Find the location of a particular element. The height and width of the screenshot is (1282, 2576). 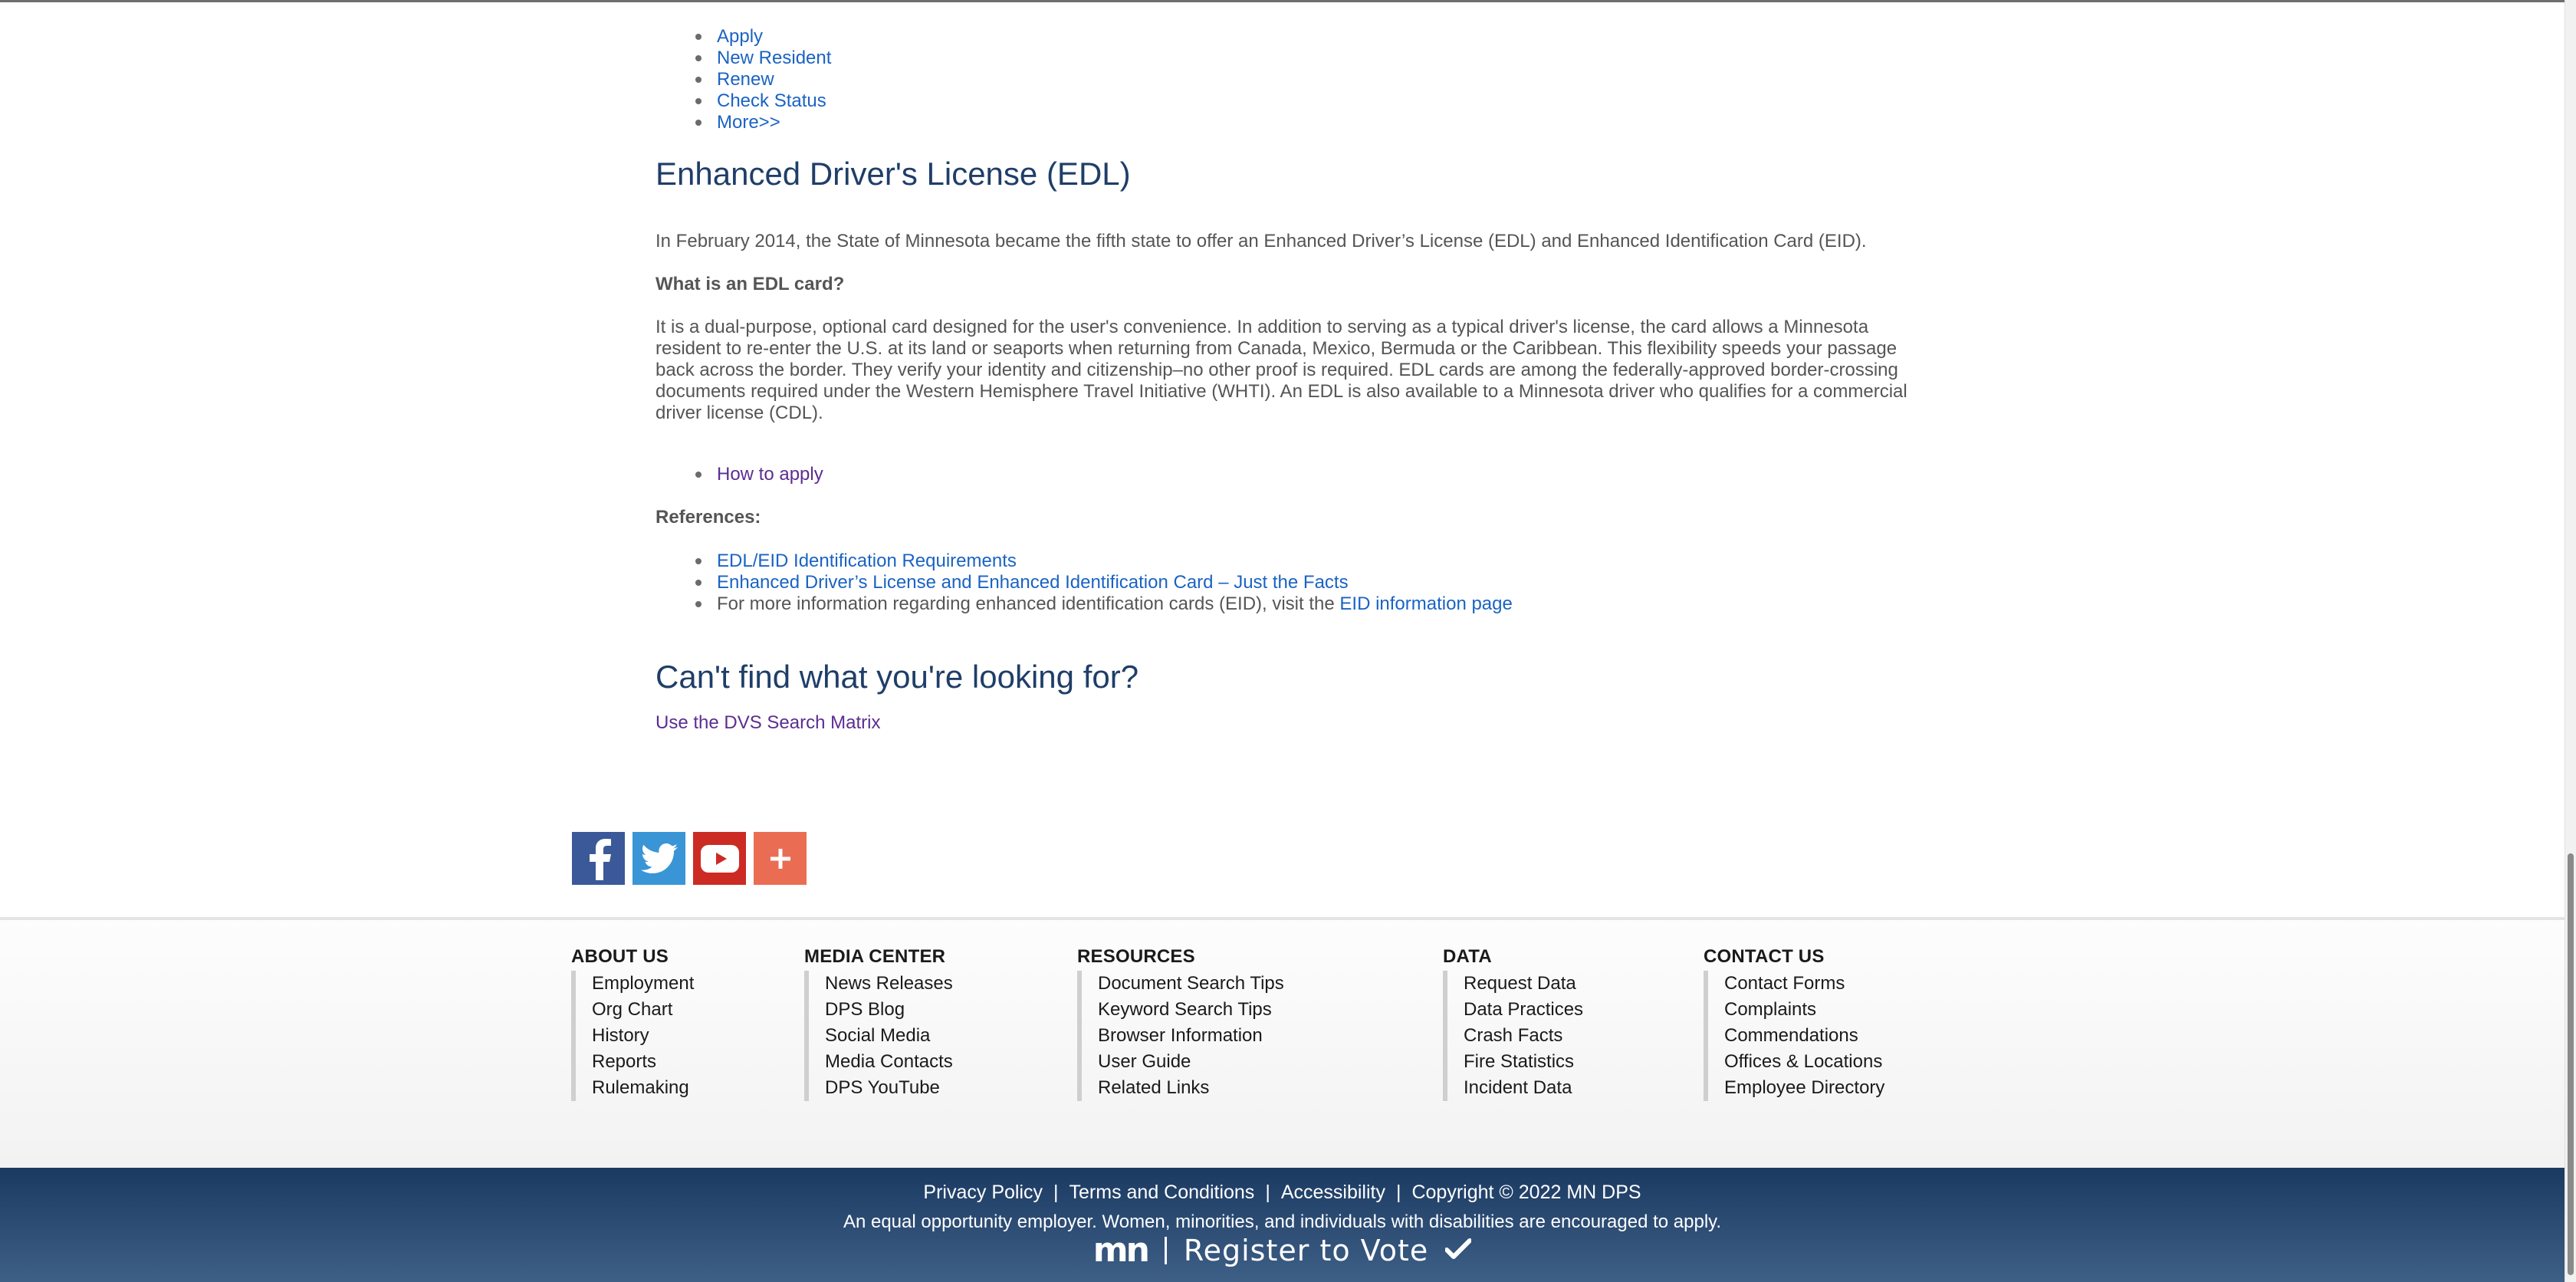

scrollbar-thumb is located at coordinates (2571, 1064).